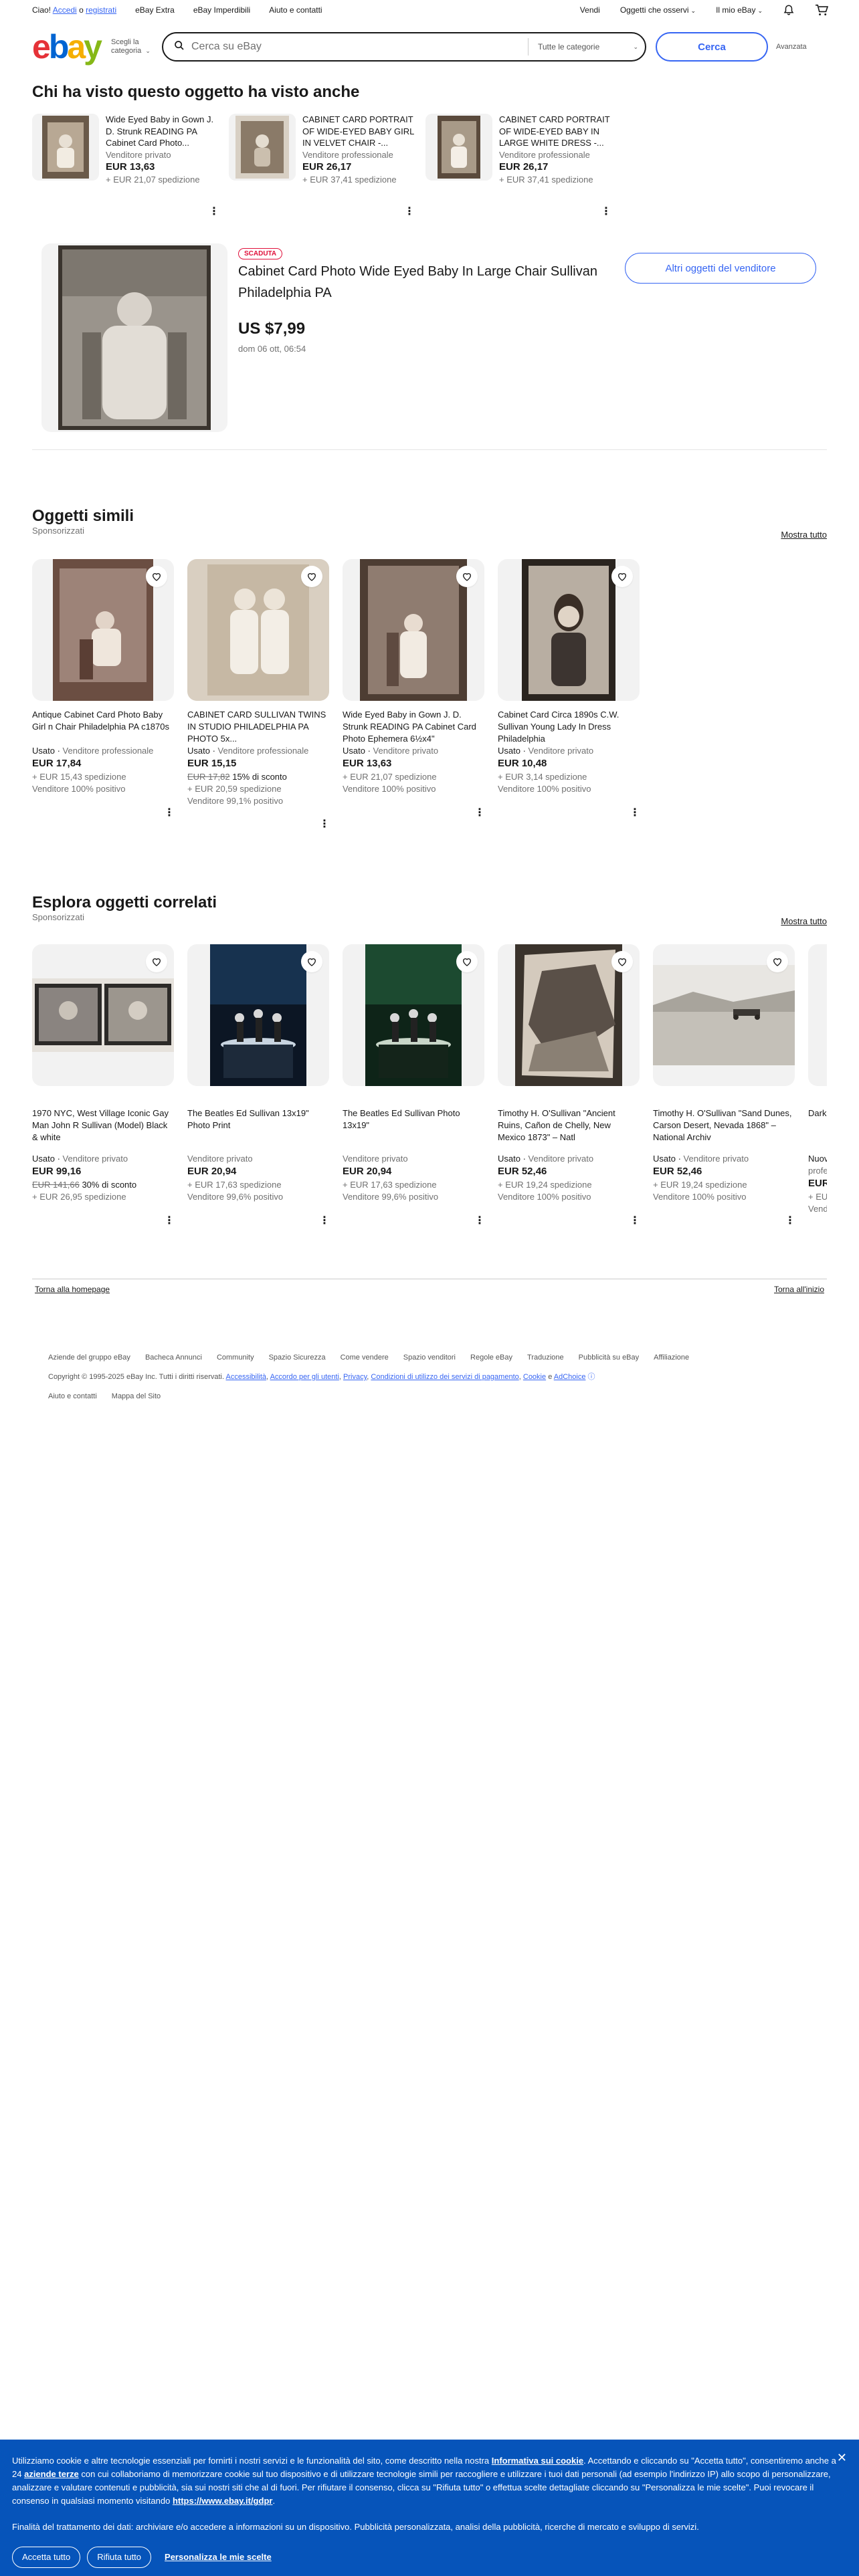  Describe the element at coordinates (235, 1197) in the screenshot. I see `seller-feedback: Venditore 99,6% positivo` at that location.